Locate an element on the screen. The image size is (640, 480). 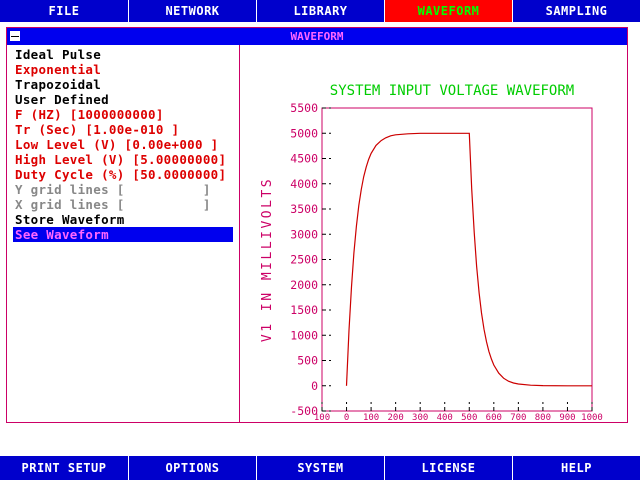
menu-library: LIBRARY is located at coordinates (320, 11).